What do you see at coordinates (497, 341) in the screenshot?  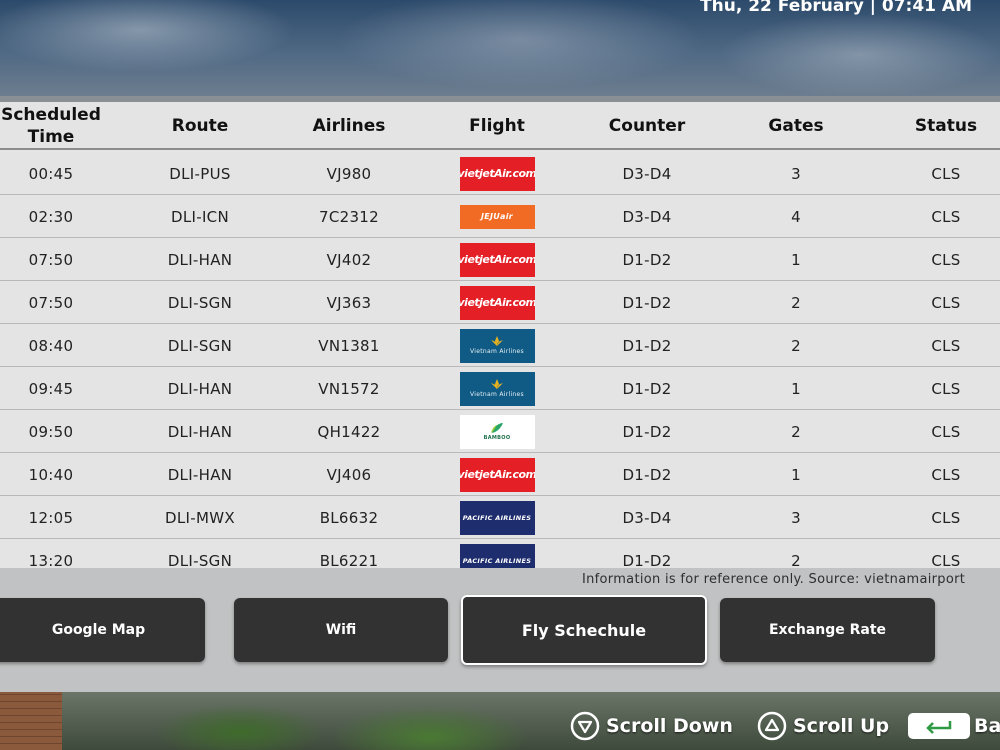 I see `lotus-icon` at bounding box center [497, 341].